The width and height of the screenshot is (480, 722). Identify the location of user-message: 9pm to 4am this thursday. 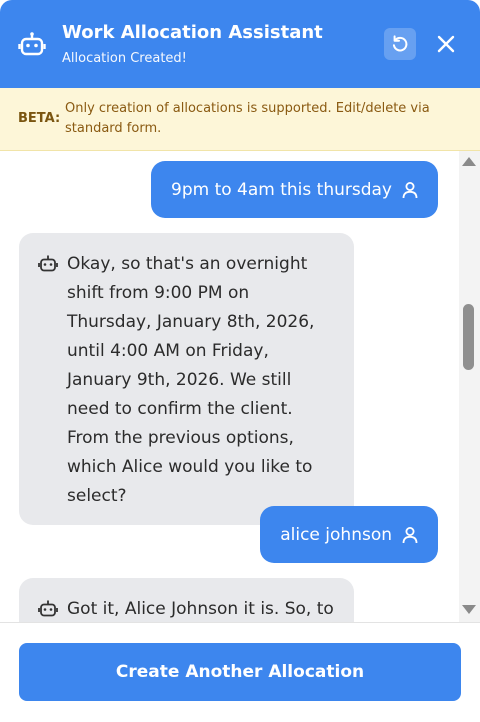
(294, 189).